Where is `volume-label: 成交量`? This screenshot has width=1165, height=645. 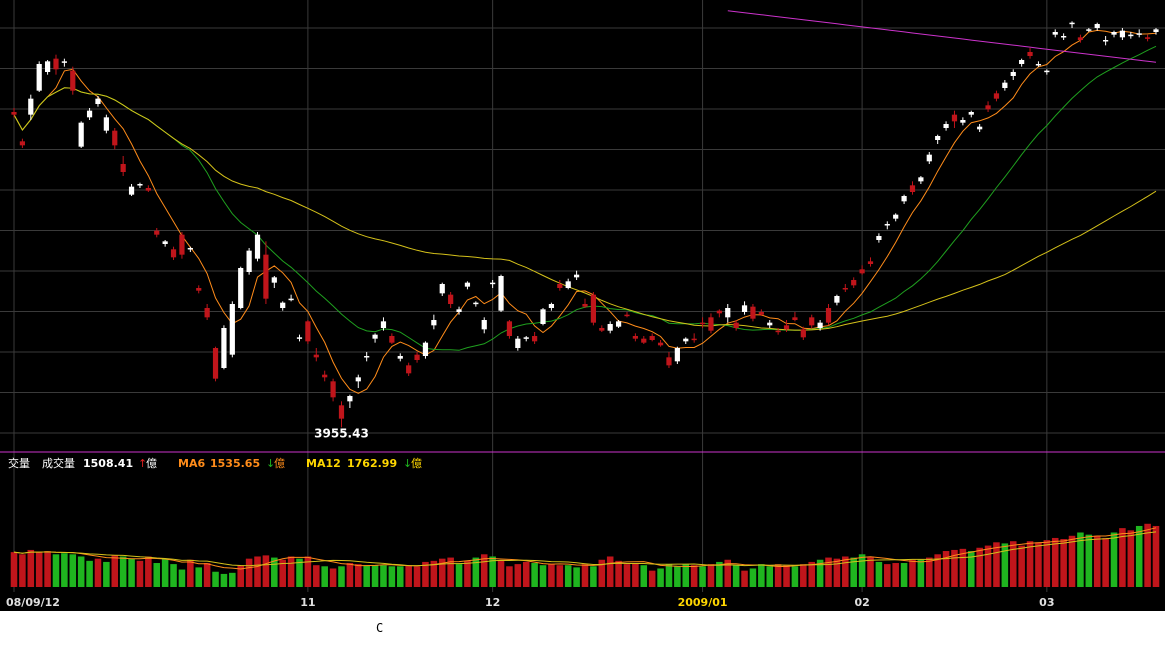
volume-label: 成交量 is located at coordinates (58, 463).